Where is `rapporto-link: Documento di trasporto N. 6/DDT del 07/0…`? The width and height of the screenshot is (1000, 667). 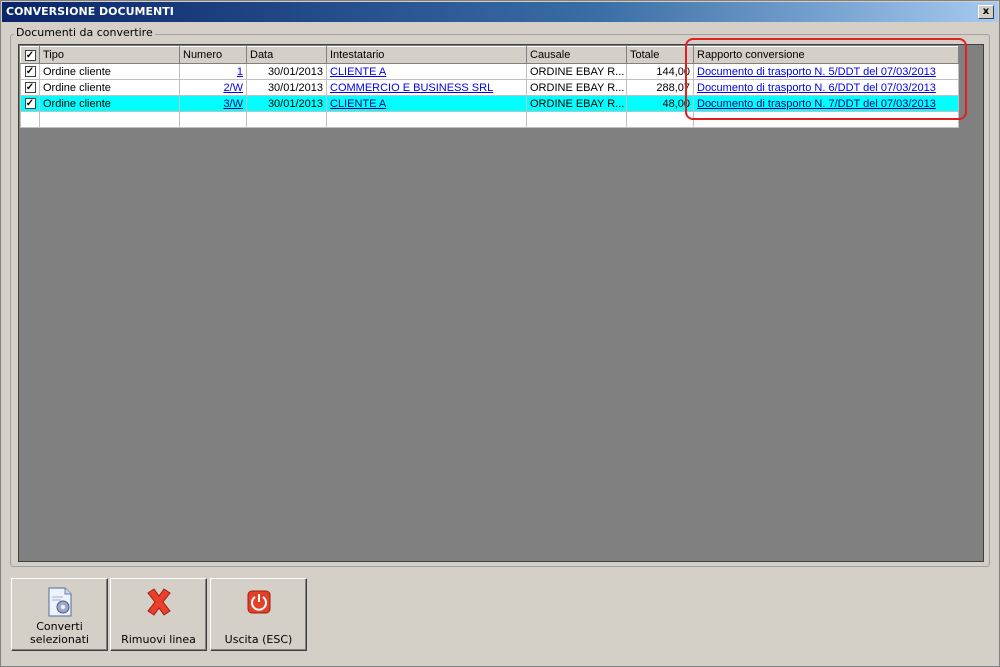 rapporto-link: Documento di trasporto N. 6/DDT del 07/0… is located at coordinates (816, 88).